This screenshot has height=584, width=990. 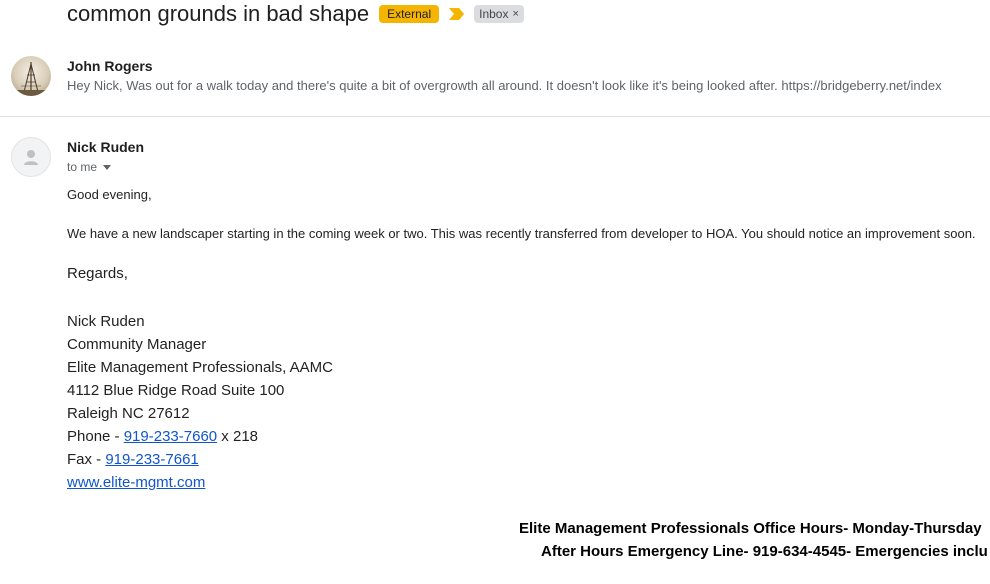 I want to click on fax-label: Fax -, so click(x=86, y=459).